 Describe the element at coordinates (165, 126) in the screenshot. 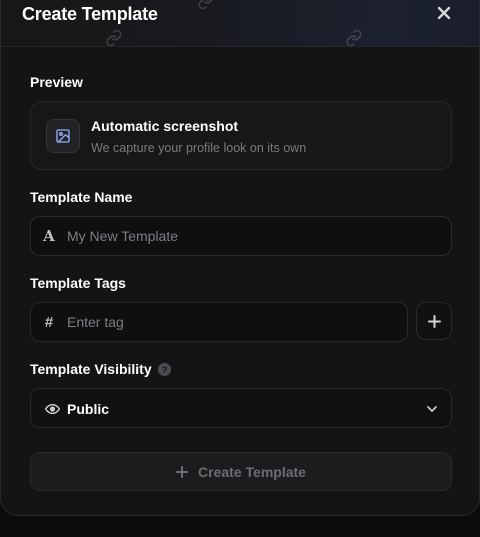

I see `preview-title: Automatic screenshot` at that location.